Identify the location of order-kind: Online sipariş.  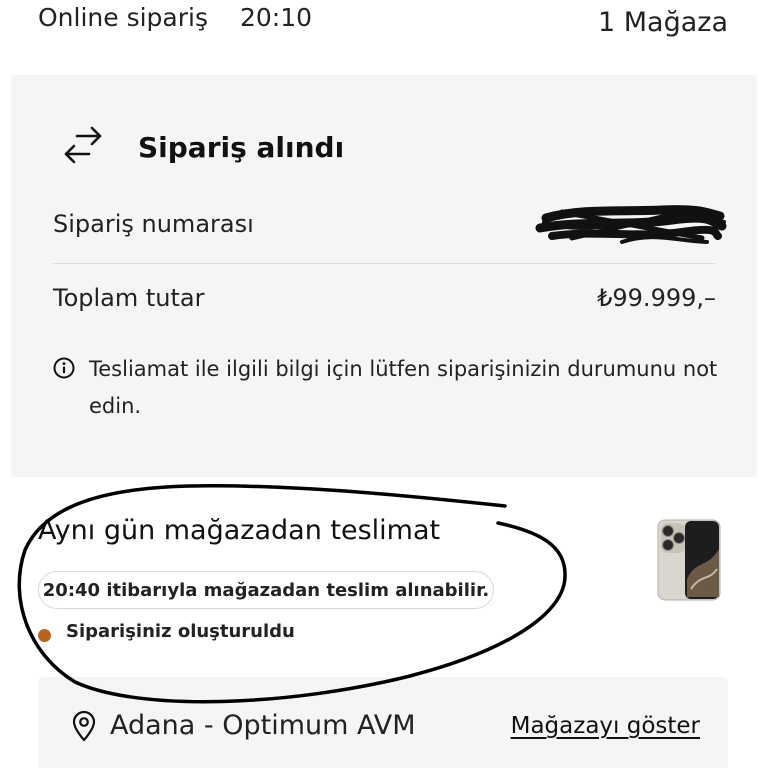
(123, 17).